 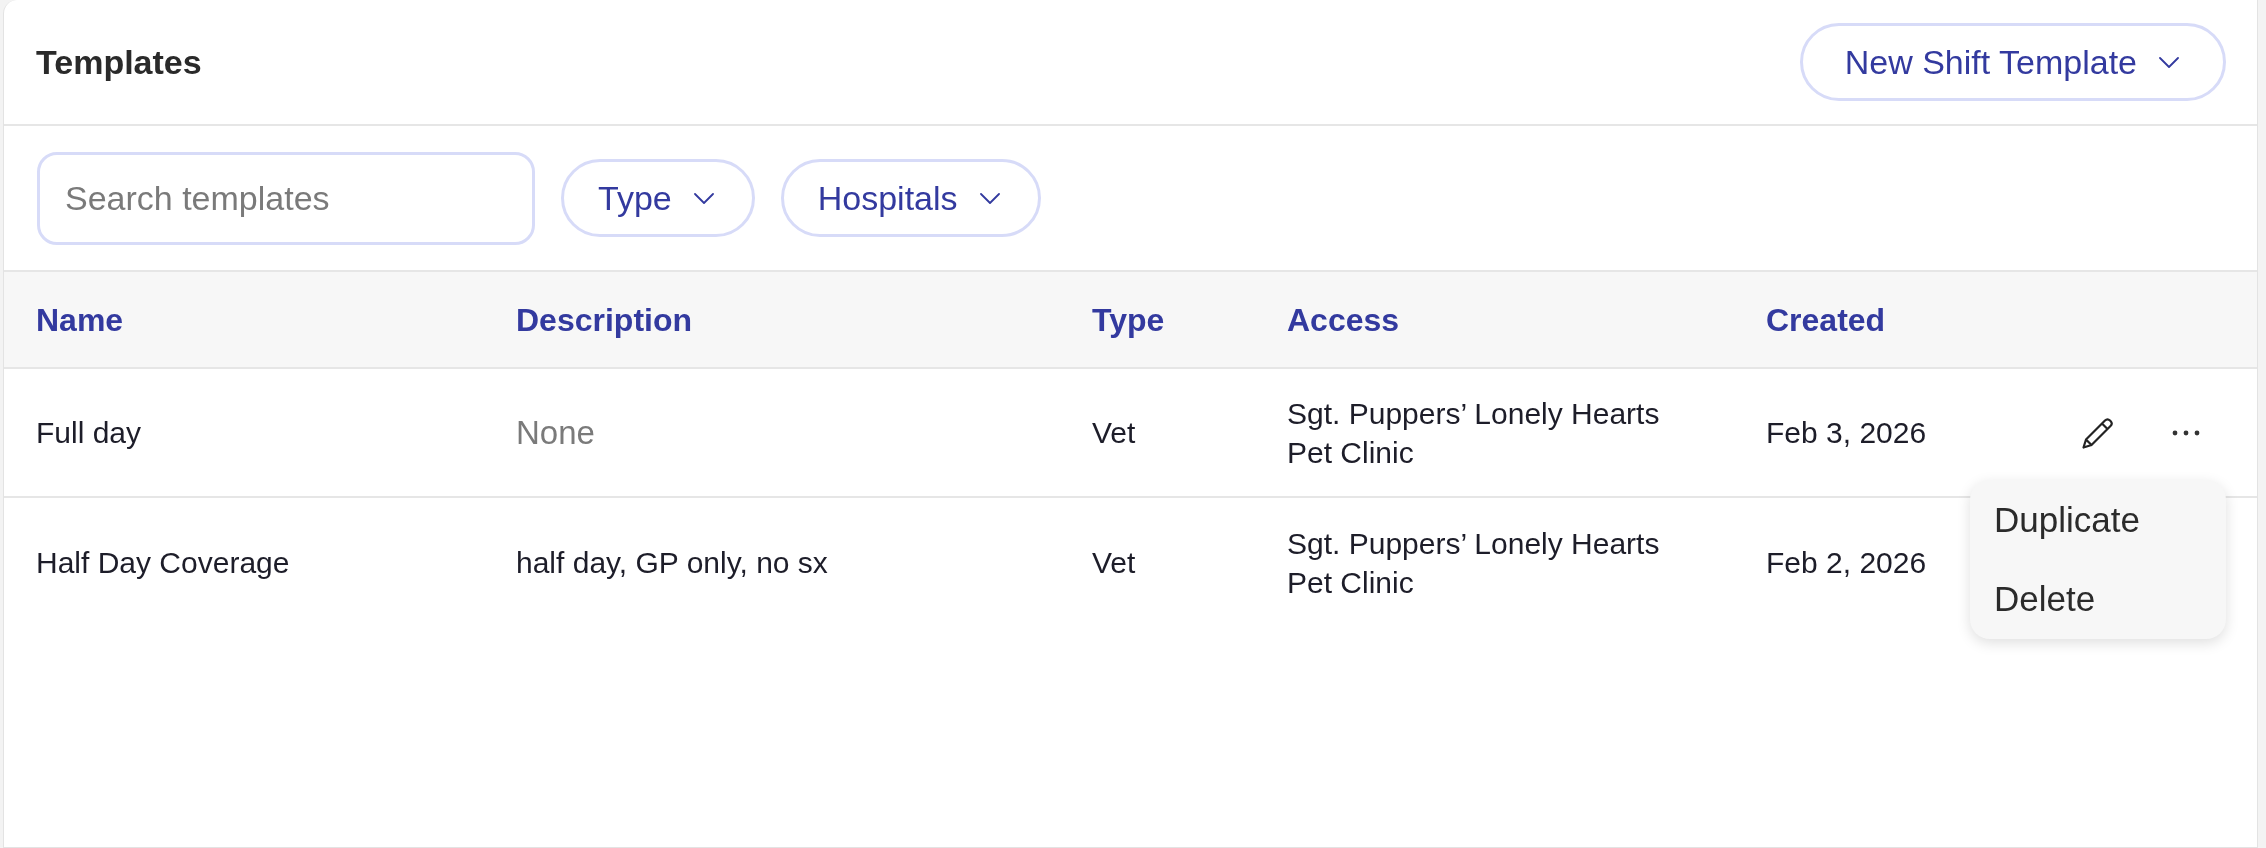 What do you see at coordinates (2012, 62) in the screenshot?
I see `new-template-button: New Shift Template` at bounding box center [2012, 62].